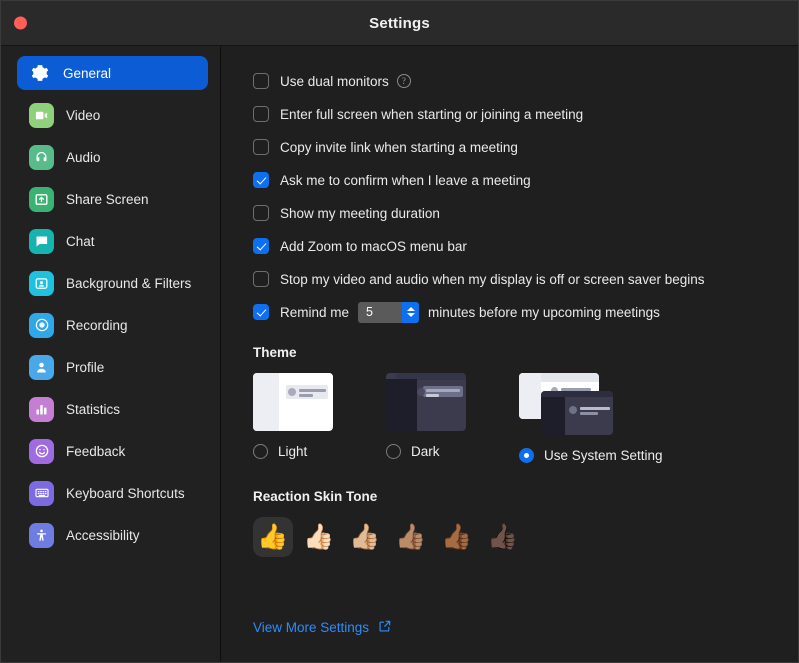  What do you see at coordinates (41, 409) in the screenshot?
I see `bar-chart-icon` at bounding box center [41, 409].